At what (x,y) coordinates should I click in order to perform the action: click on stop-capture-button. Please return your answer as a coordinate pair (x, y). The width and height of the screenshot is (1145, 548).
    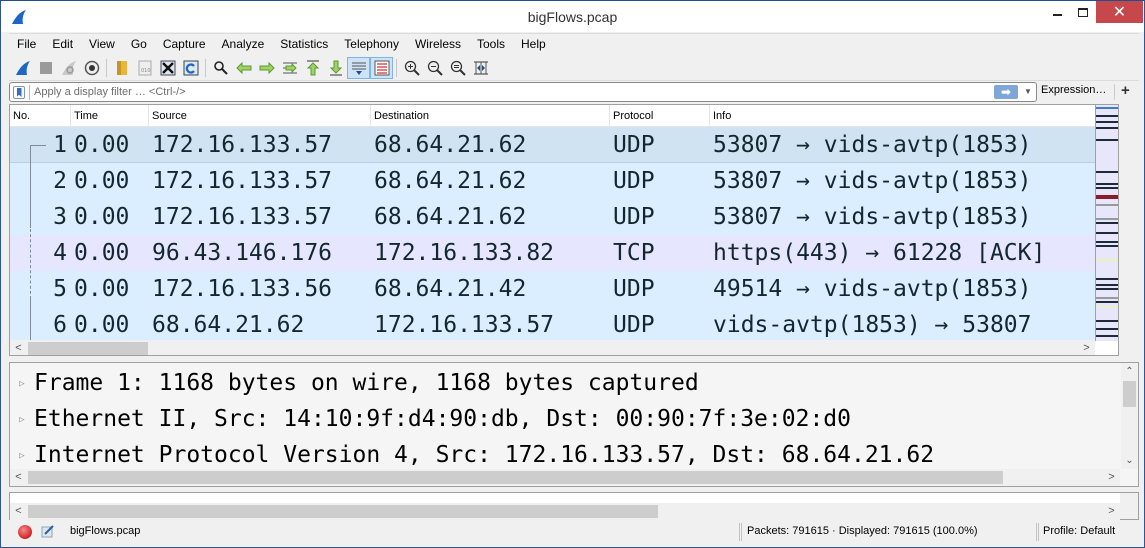
    Looking at the image, I should click on (45, 68).